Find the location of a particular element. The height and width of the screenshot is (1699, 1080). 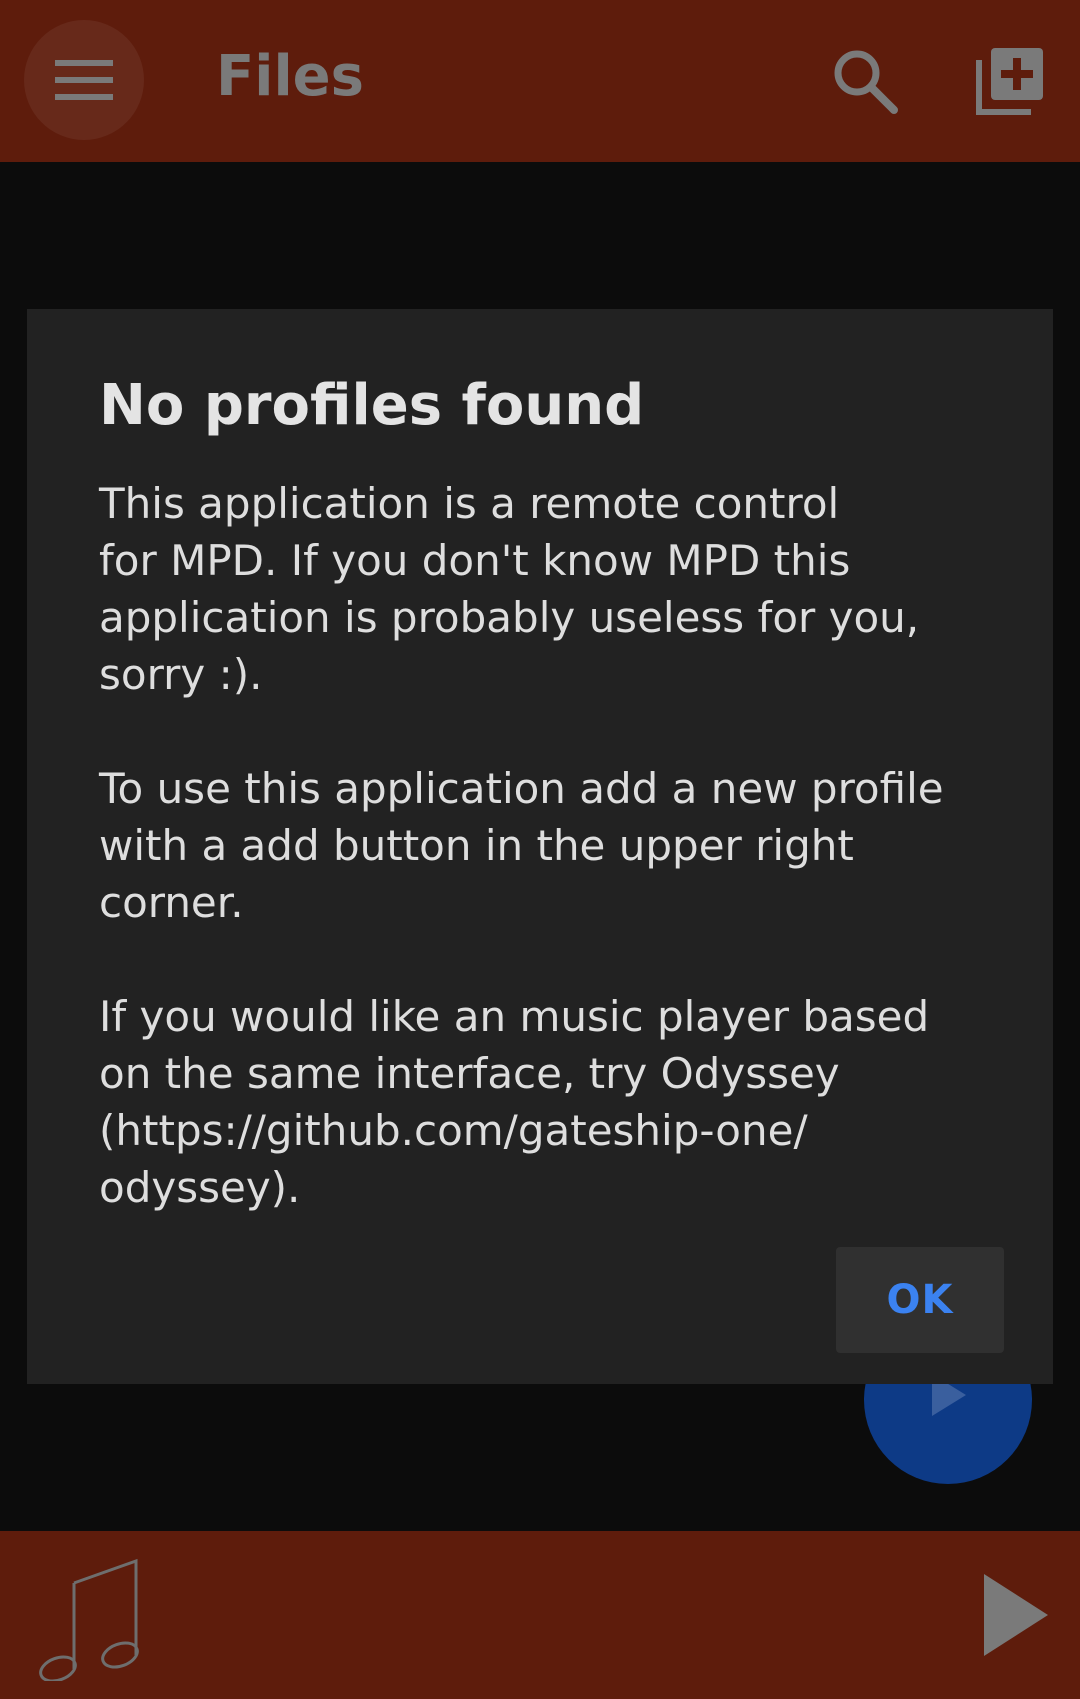

search-button is located at coordinates (865, 81).